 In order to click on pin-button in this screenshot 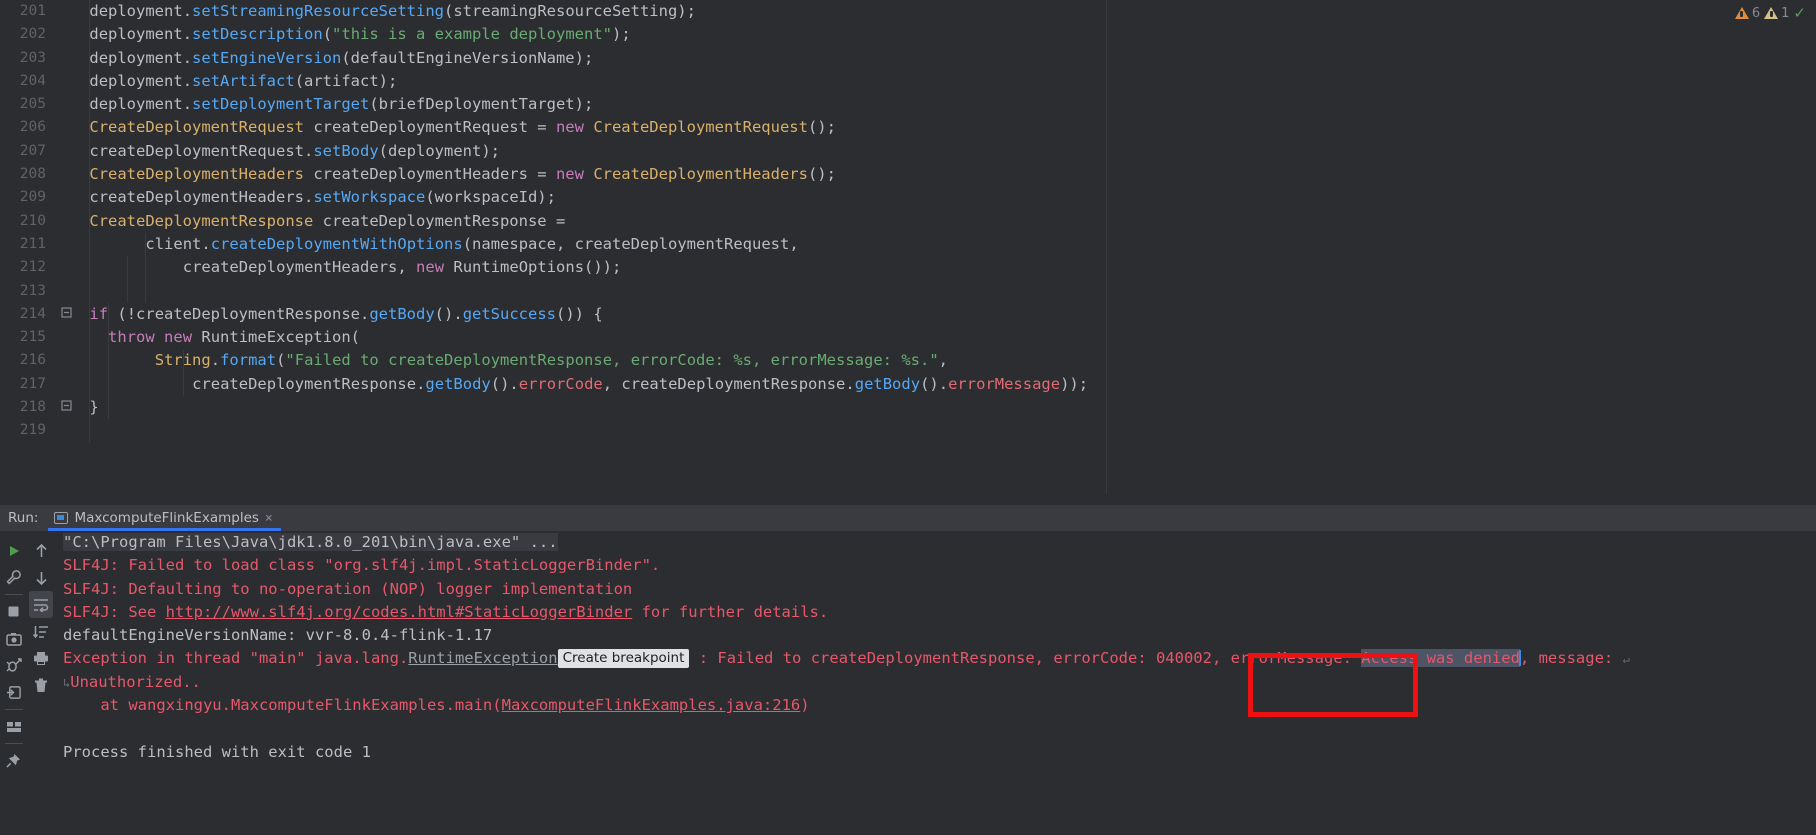, I will do `click(14, 760)`.